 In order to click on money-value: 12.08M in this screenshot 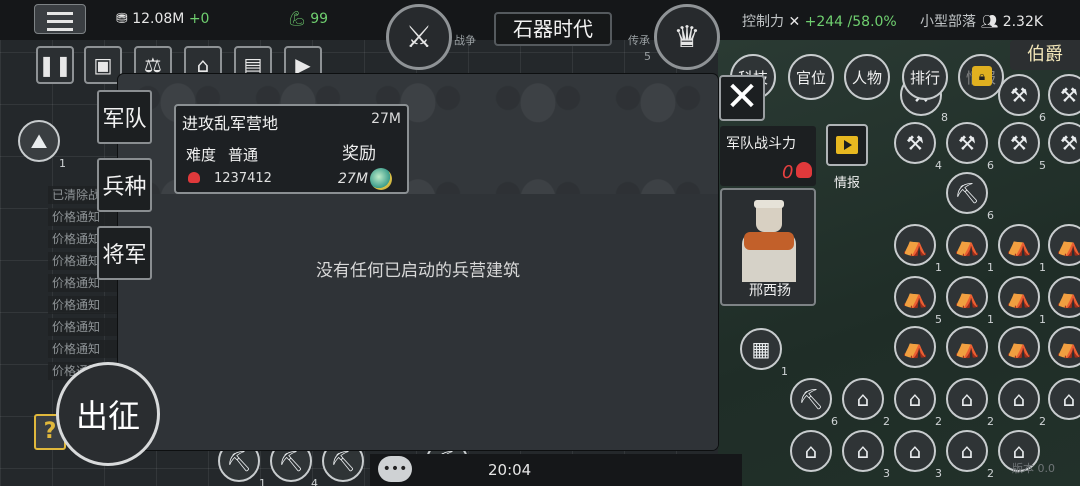, I will do `click(158, 19)`.